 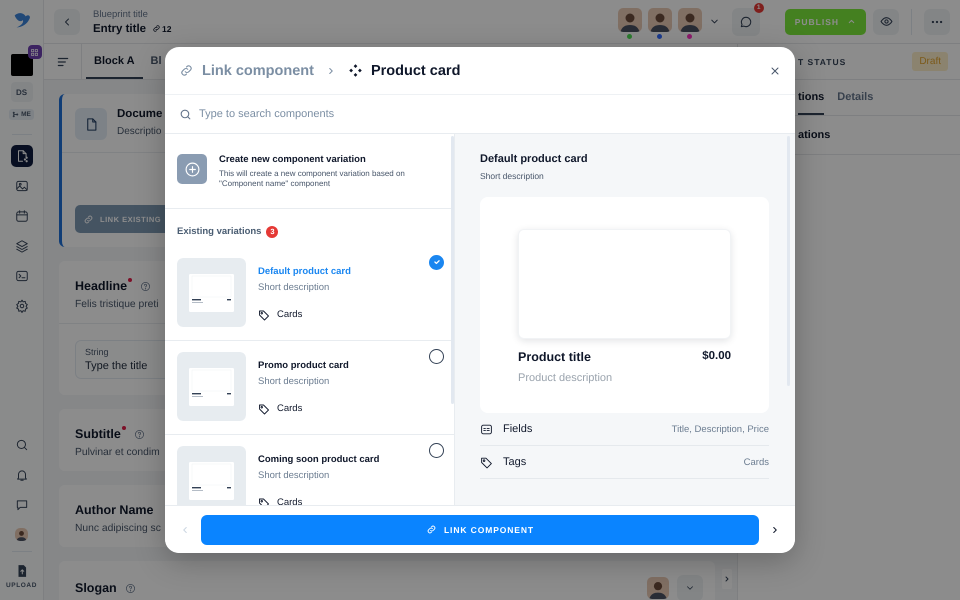 I want to click on image-icon, so click(x=21, y=186).